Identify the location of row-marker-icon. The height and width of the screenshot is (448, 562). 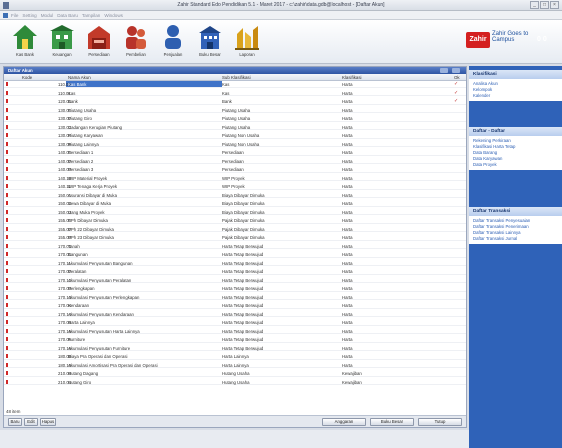
(7, 169).